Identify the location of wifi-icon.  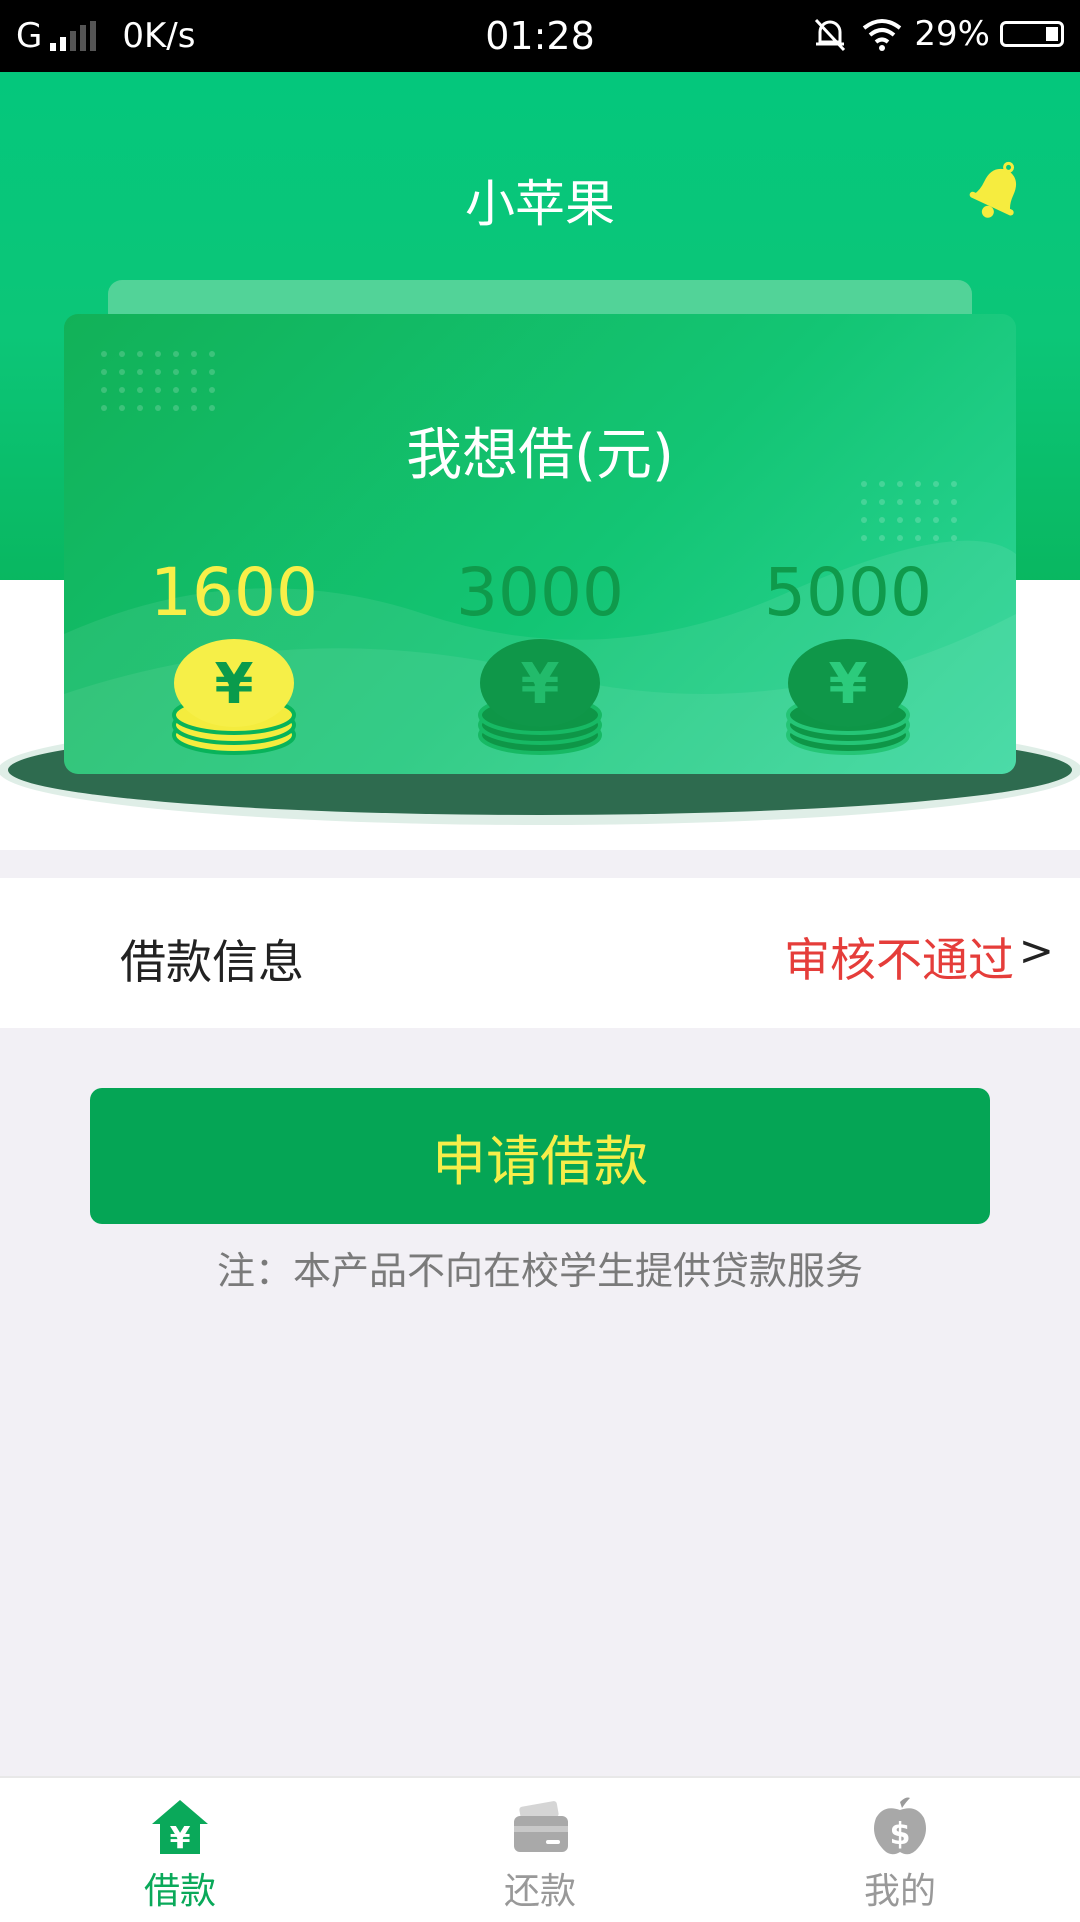
(882, 35).